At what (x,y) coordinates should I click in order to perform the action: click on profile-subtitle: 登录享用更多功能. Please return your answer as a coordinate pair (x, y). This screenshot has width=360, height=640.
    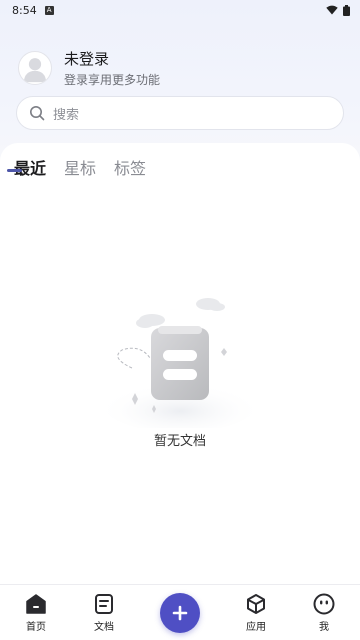
    Looking at the image, I should click on (112, 80).